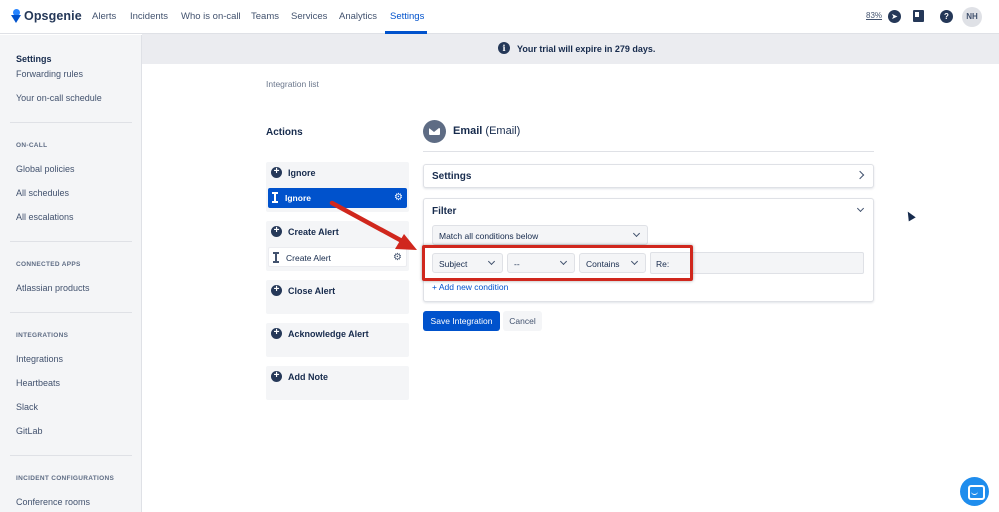  I want to click on sidebar-item-global-policies: Global policies, so click(45, 169).